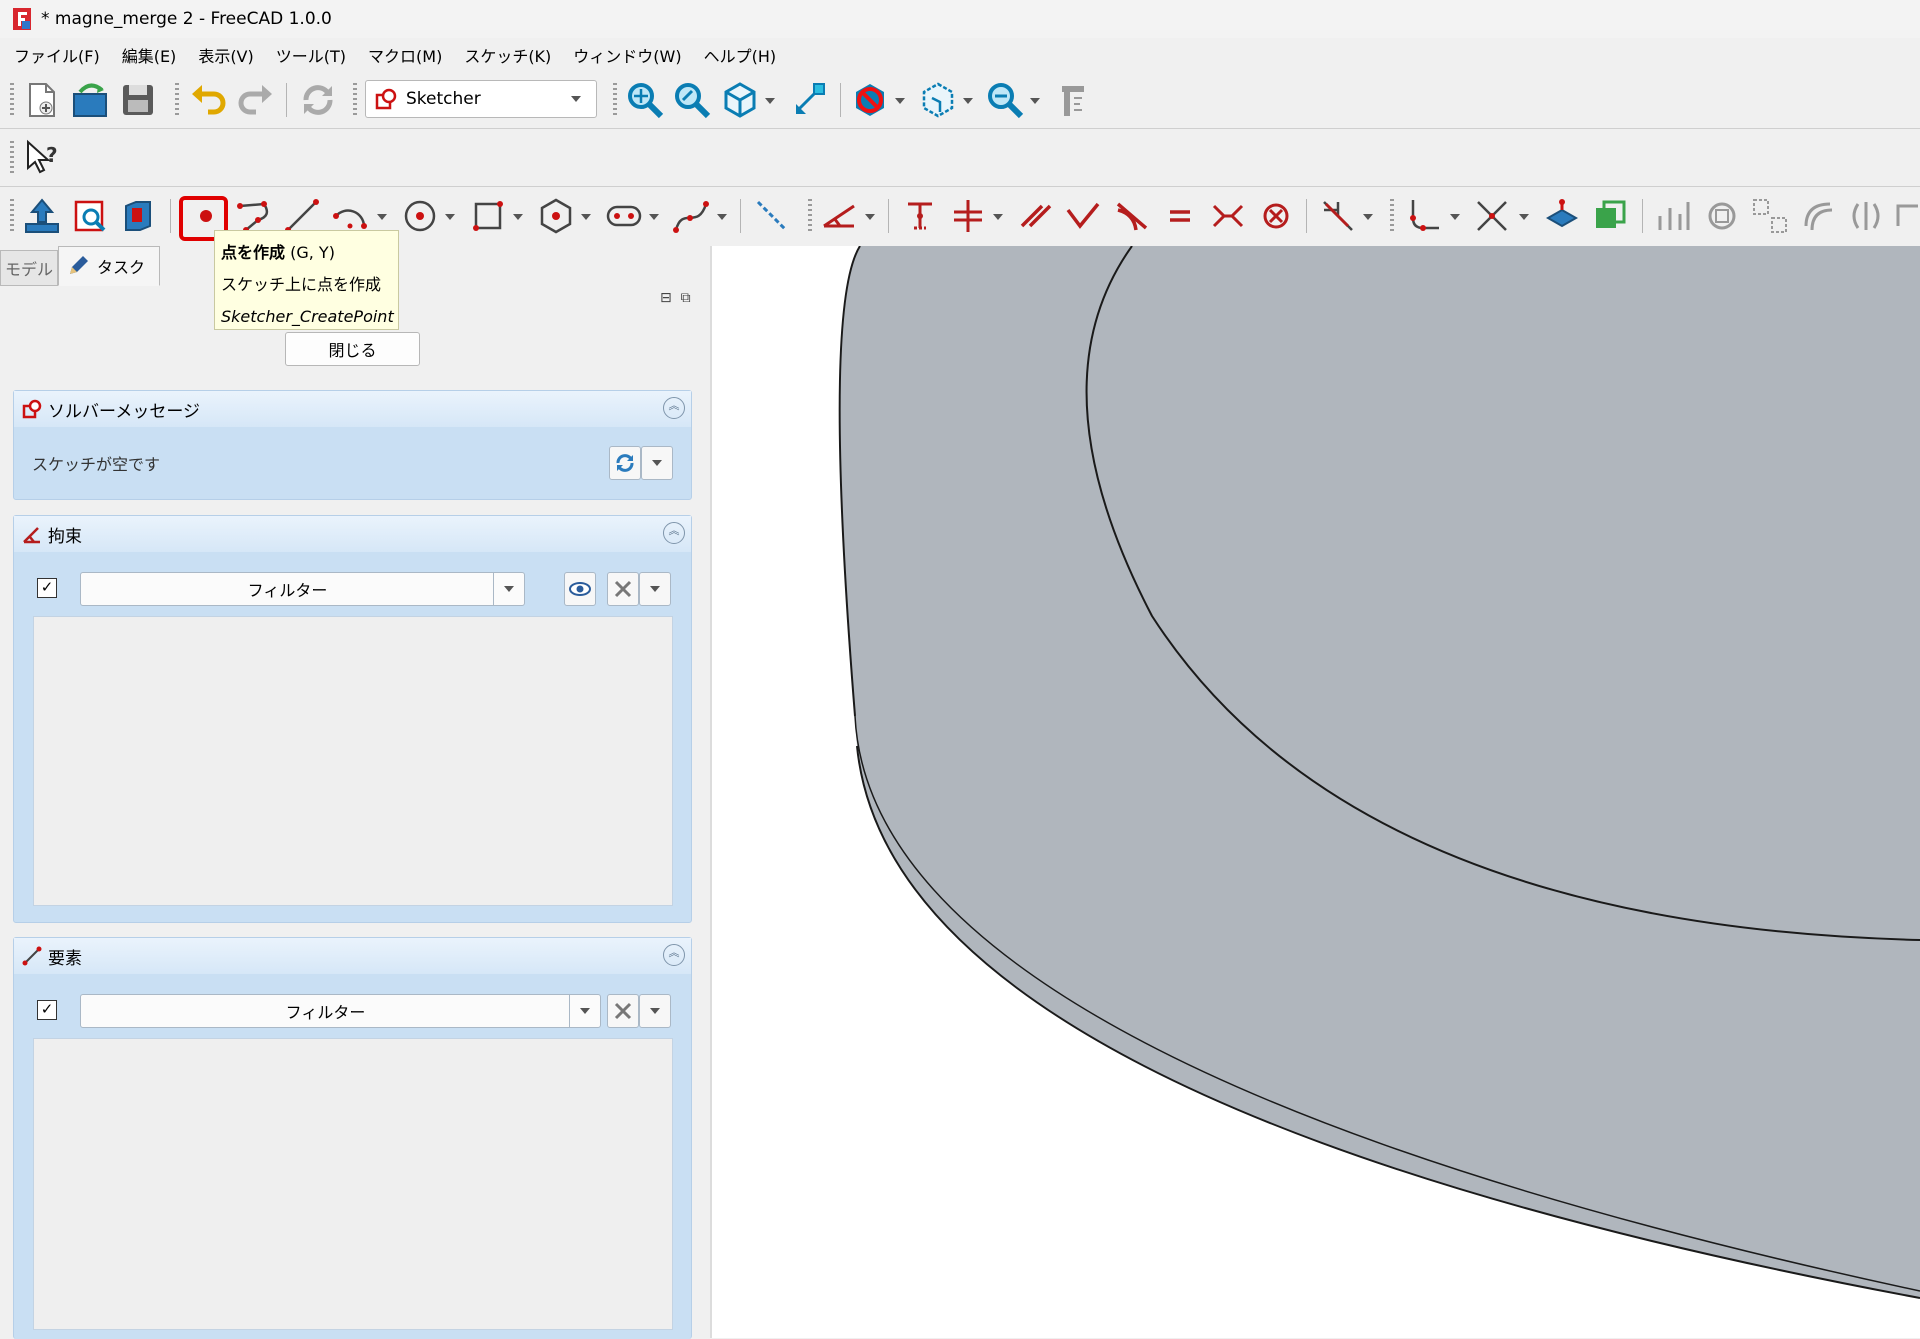 Image resolution: width=1920 pixels, height=1339 pixels. What do you see at coordinates (938, 100) in the screenshot?
I see `bounding-box-icon` at bounding box center [938, 100].